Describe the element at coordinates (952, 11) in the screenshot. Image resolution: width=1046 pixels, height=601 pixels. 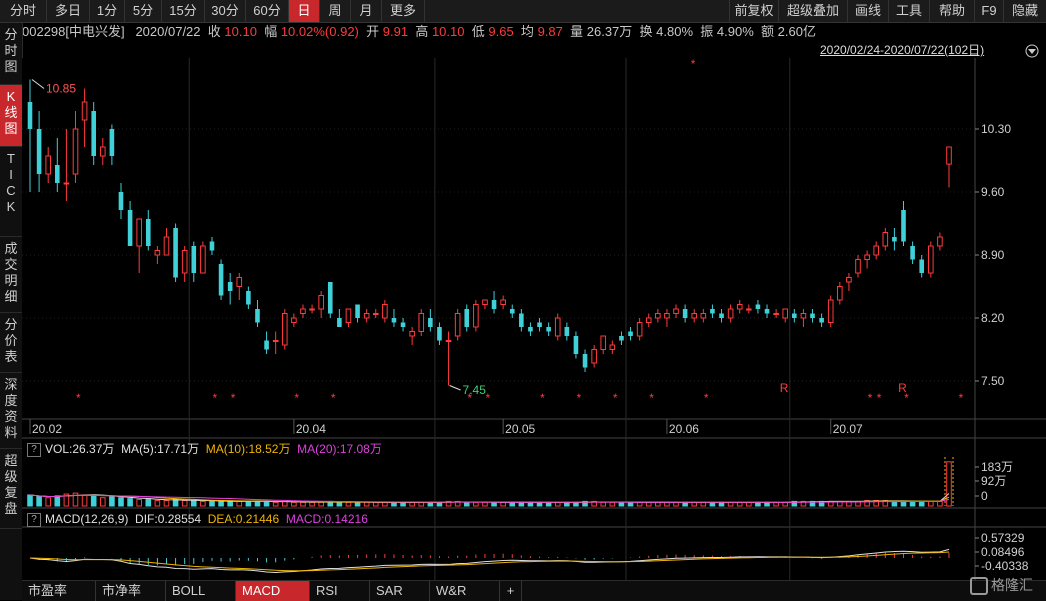
I see `toolbar-button-4: 帮助` at that location.